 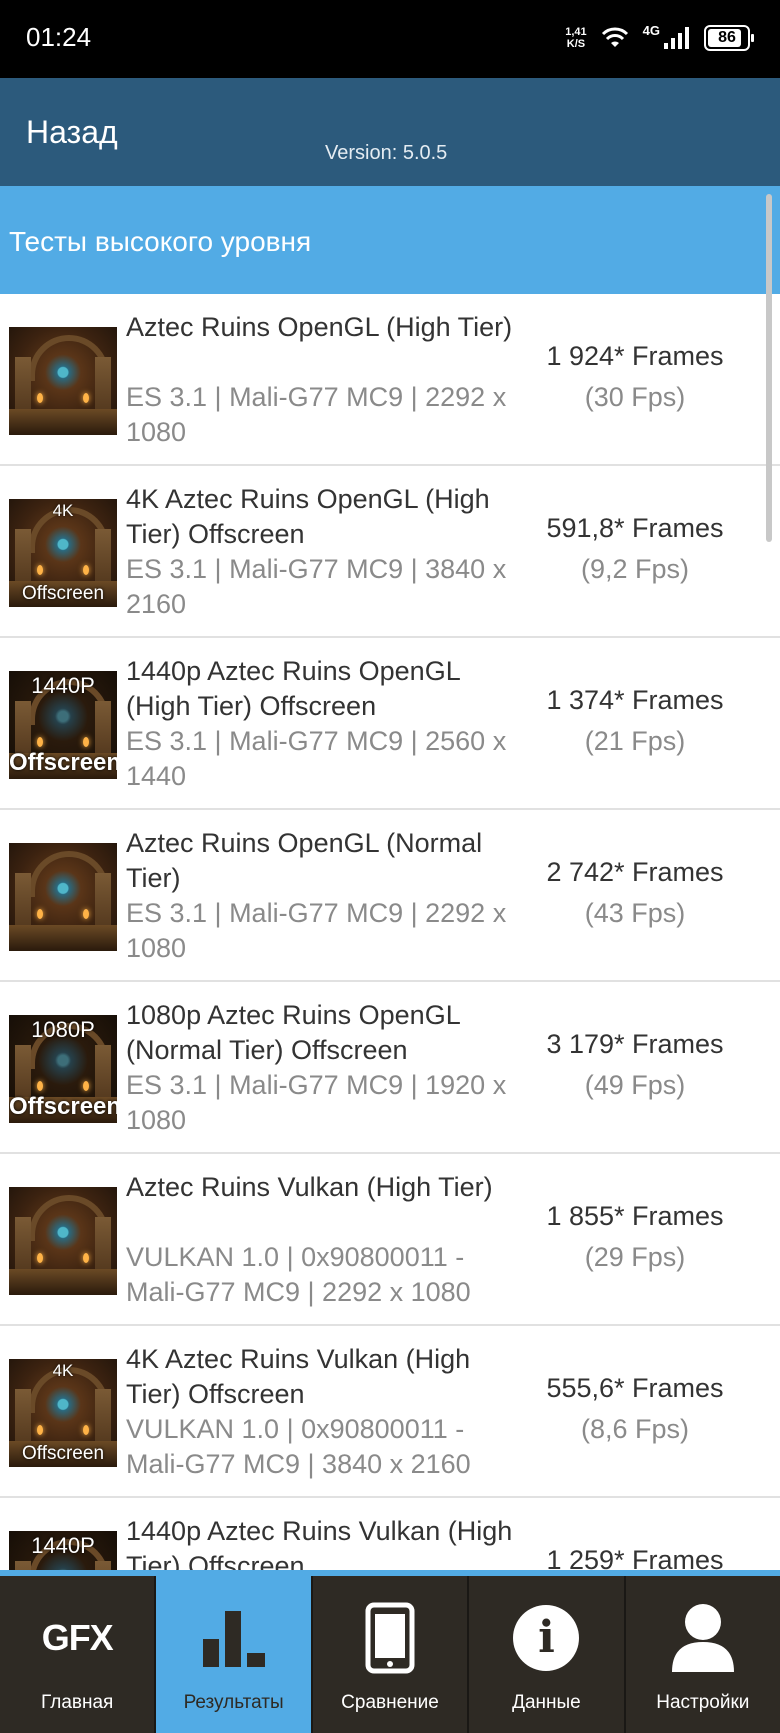 I want to click on nav-label: Настройки, so click(x=703, y=1702).